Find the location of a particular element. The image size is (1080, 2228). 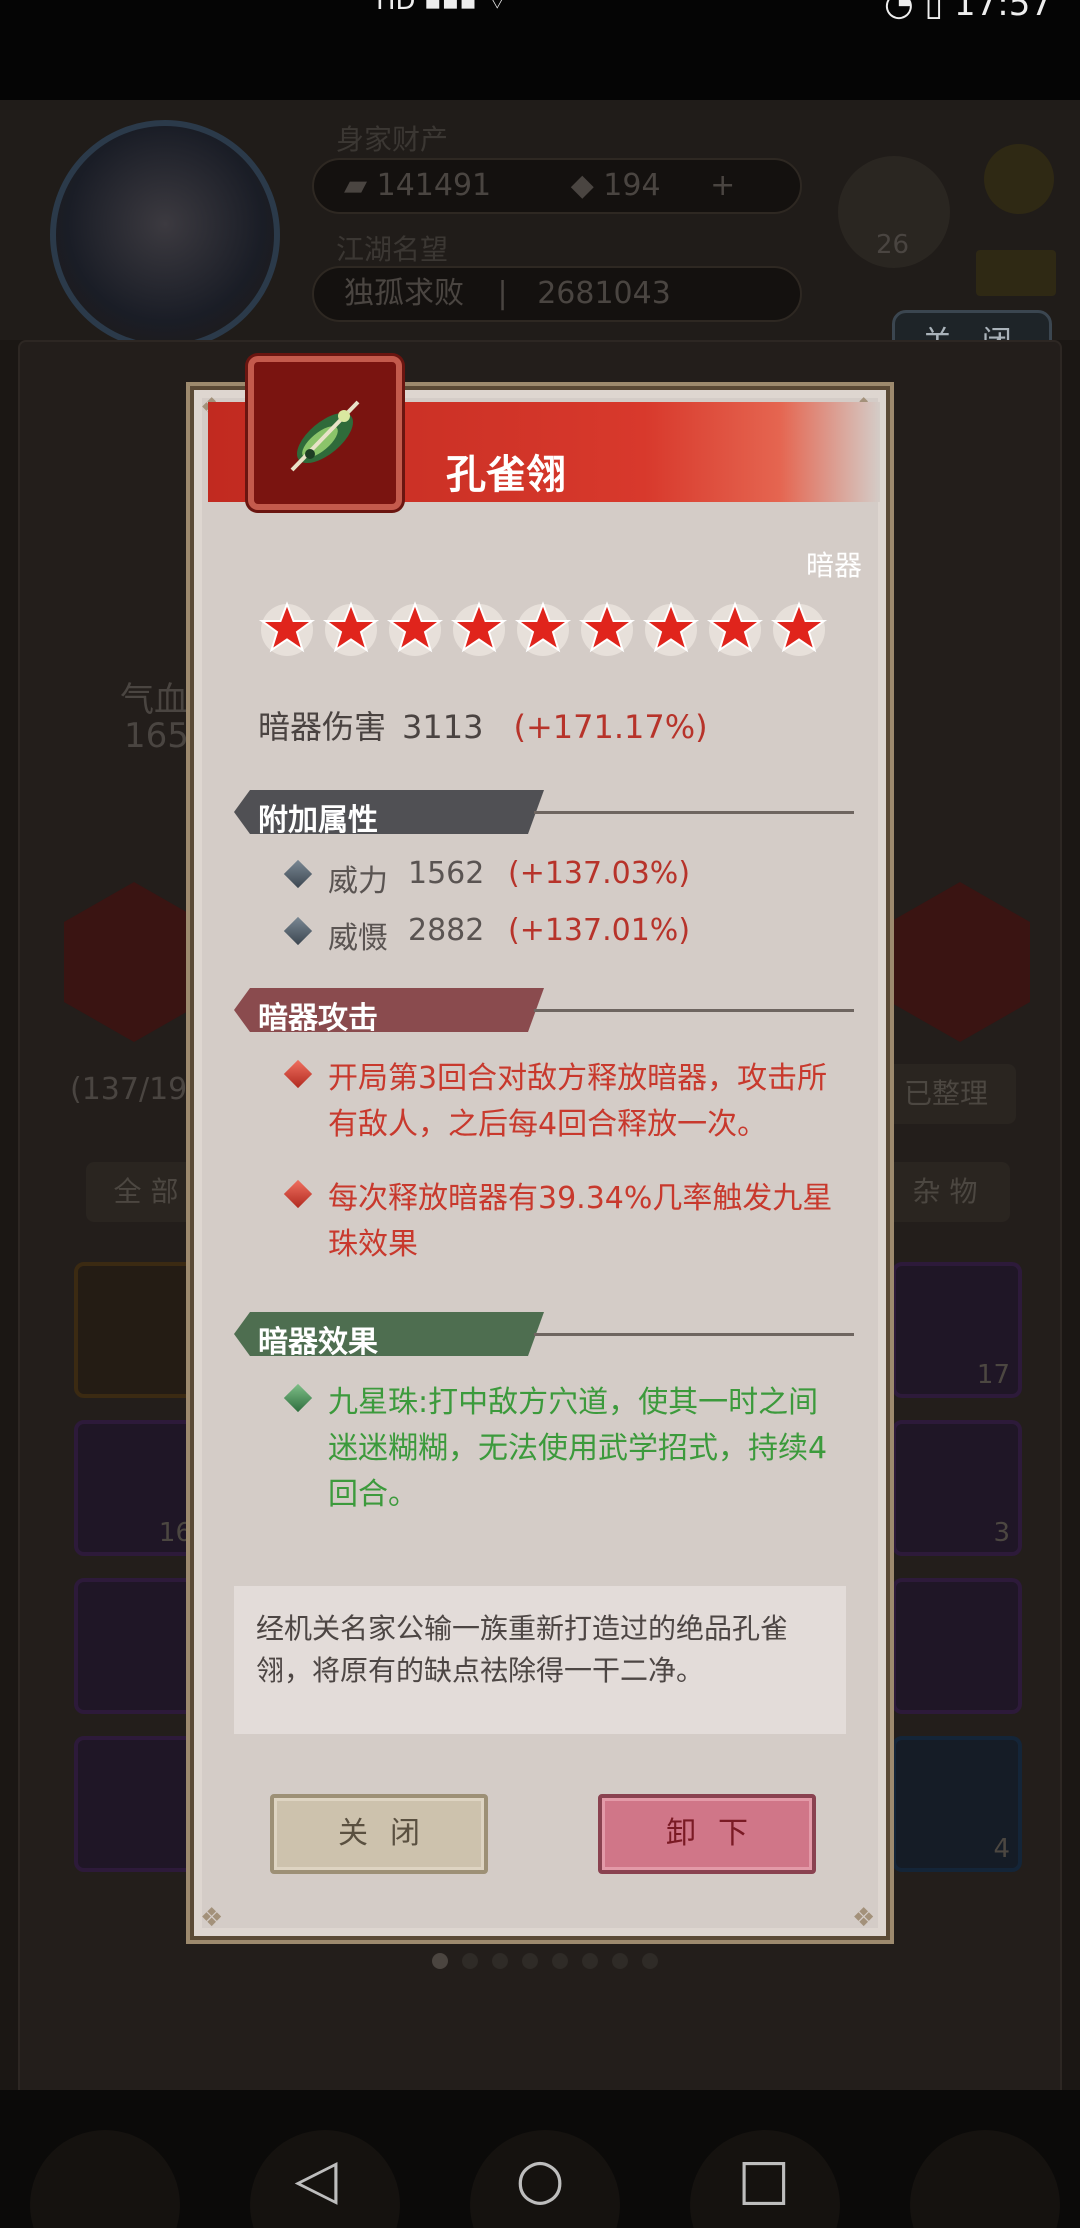

home-circle-icon: ○ is located at coordinates (540, 2180).